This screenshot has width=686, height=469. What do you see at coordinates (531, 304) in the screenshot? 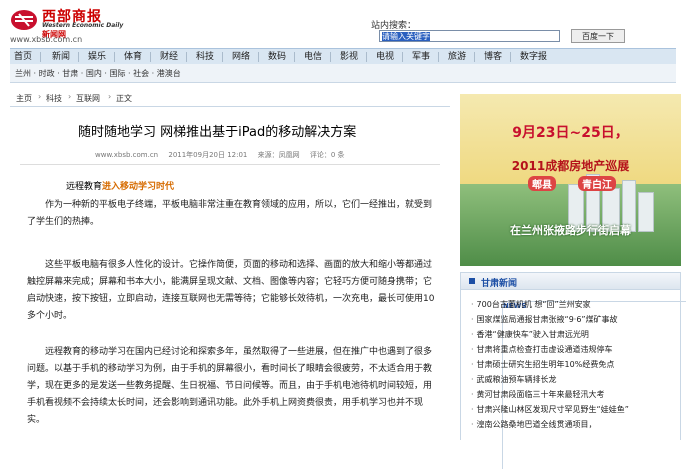
I see `news-link: 700台古董机机 想“回”兰州安家` at bounding box center [531, 304].